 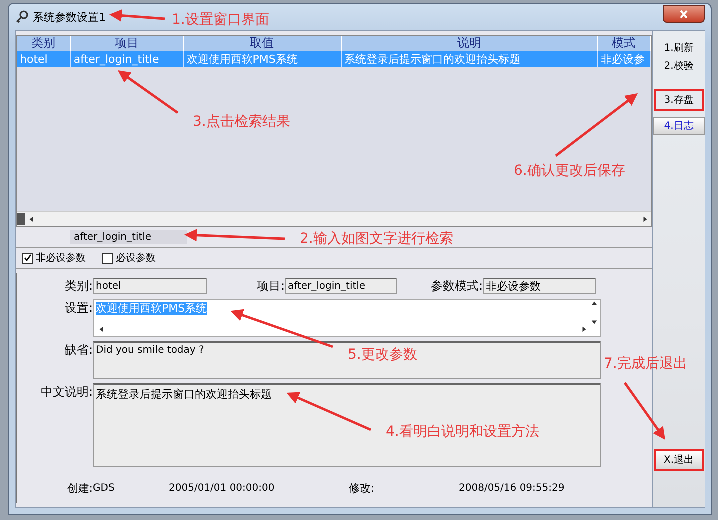 What do you see at coordinates (222, 488) in the screenshot?
I see `created-date: 2005/01/01 00:00:00` at bounding box center [222, 488].